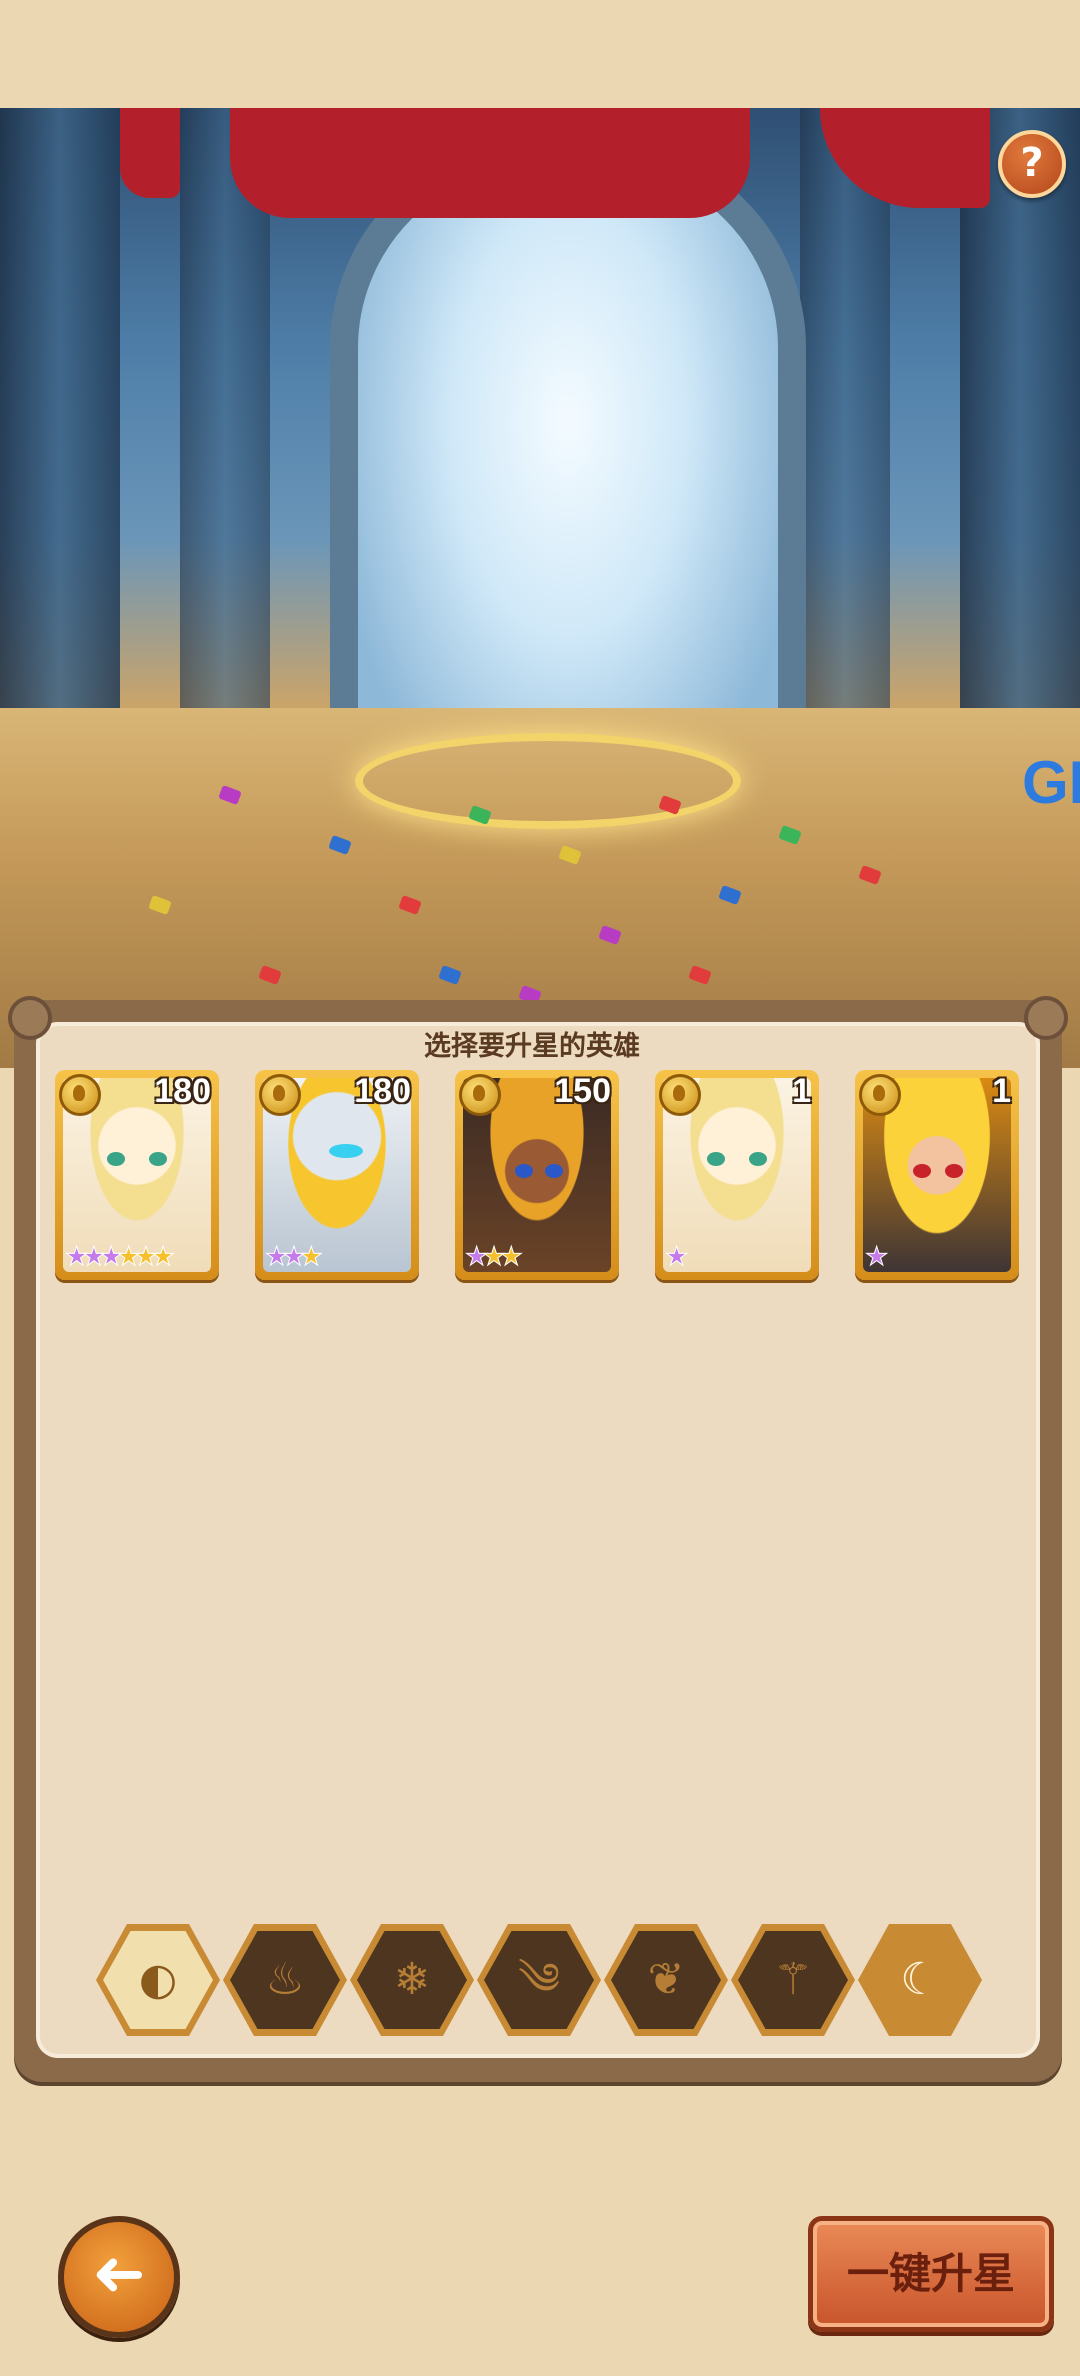 The height and width of the screenshot is (2376, 1080). Describe the element at coordinates (337, 1175) in the screenshot. I see `hero-card: 180 ★★★` at that location.